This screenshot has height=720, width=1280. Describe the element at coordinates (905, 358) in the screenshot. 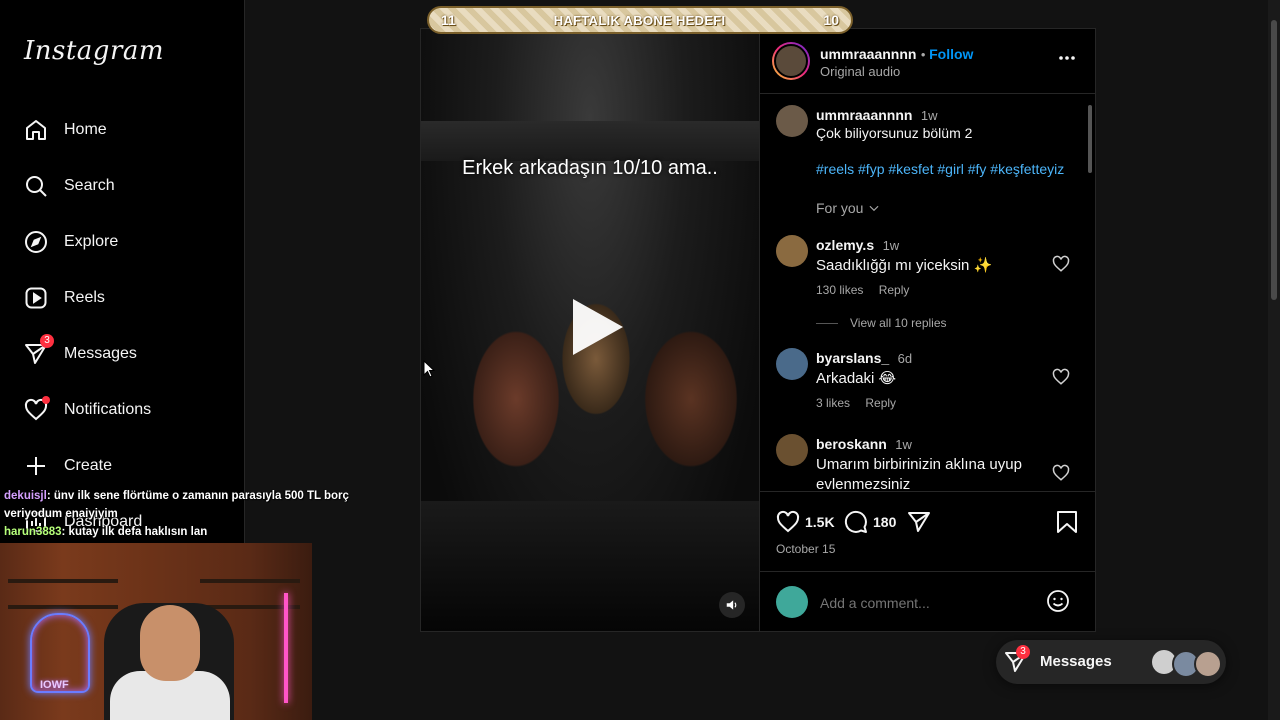

I see `comment-time: 6d` at that location.